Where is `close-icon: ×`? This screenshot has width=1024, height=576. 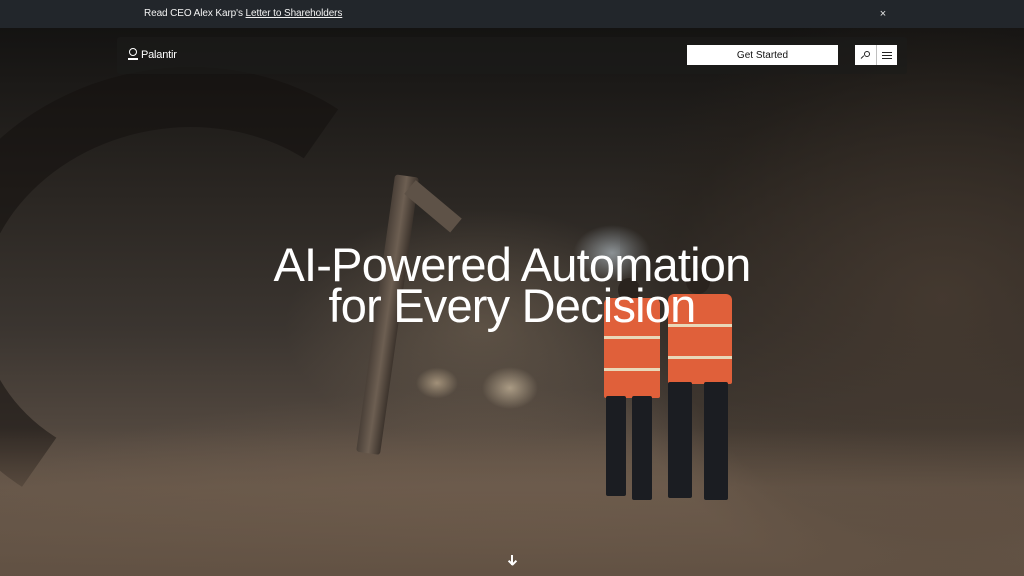 close-icon: × is located at coordinates (883, 14).